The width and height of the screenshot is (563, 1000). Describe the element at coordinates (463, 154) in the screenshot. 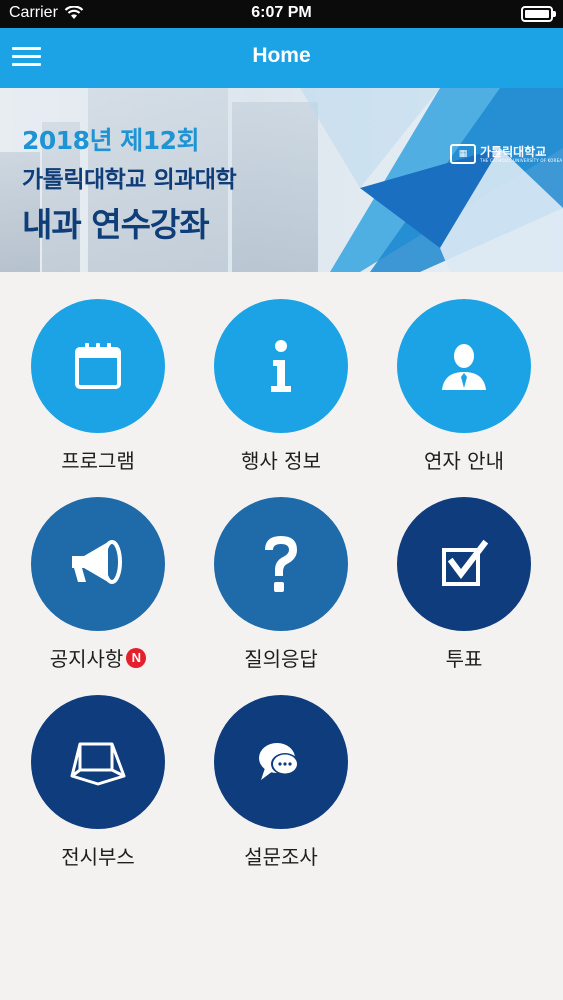

I see `university-seal-icon: ▦` at that location.